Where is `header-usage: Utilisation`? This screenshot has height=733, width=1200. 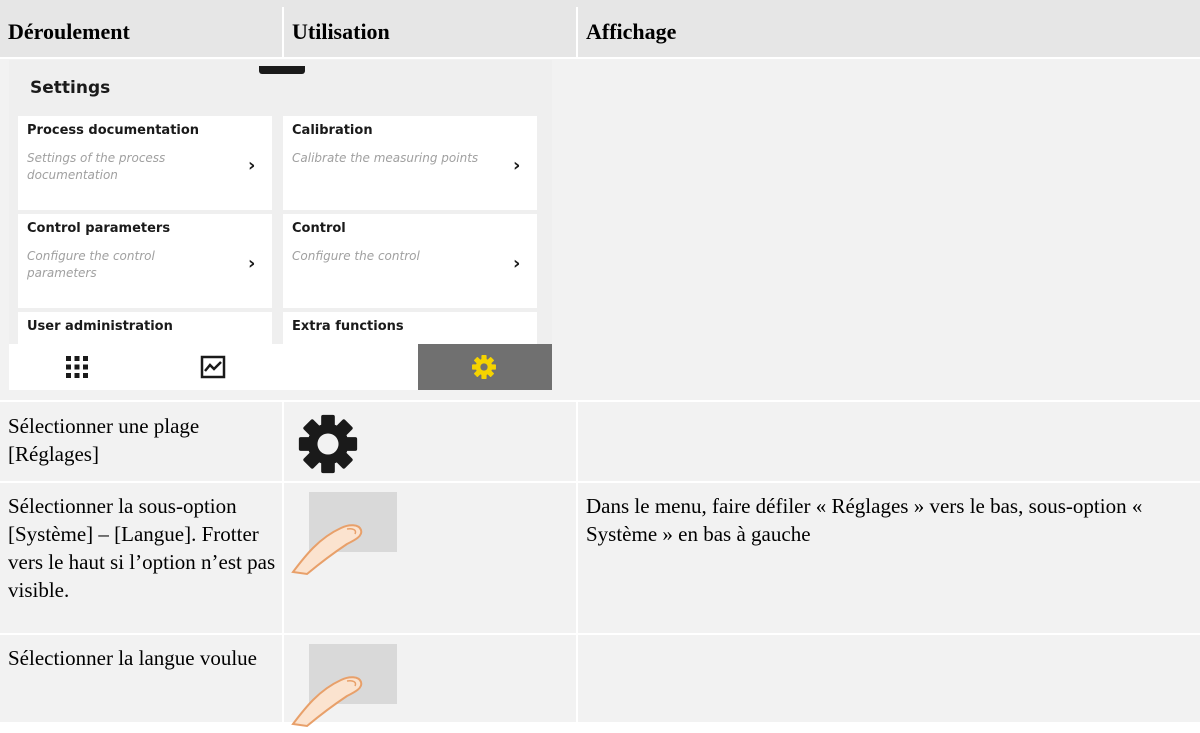
header-usage: Utilisation is located at coordinates (341, 31).